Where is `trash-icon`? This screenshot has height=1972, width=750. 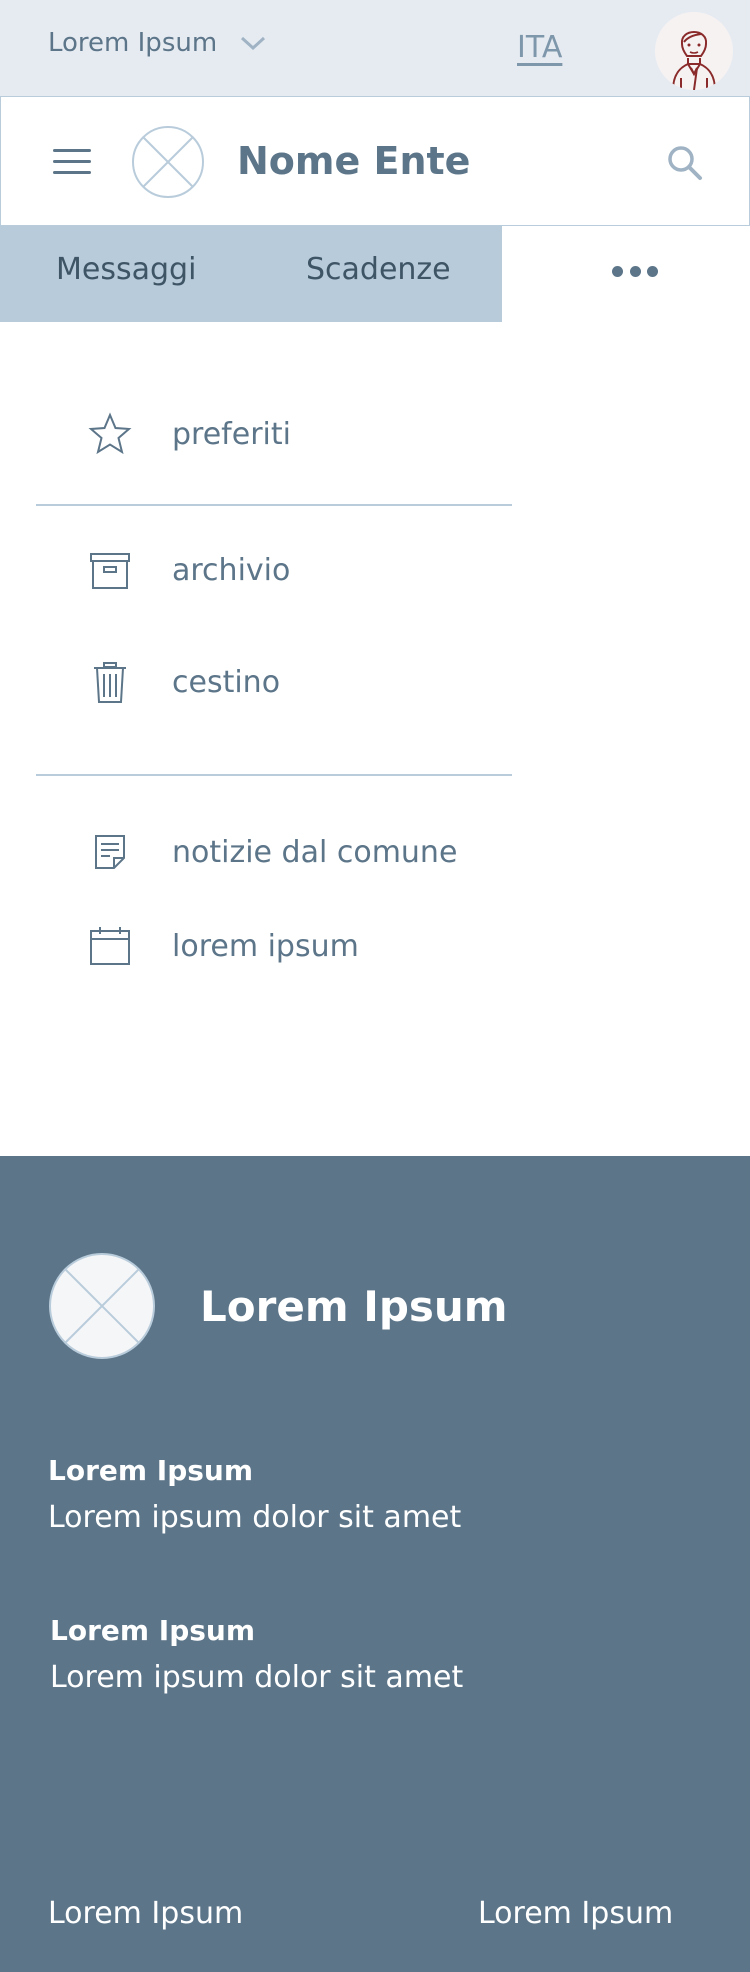 trash-icon is located at coordinates (110, 682).